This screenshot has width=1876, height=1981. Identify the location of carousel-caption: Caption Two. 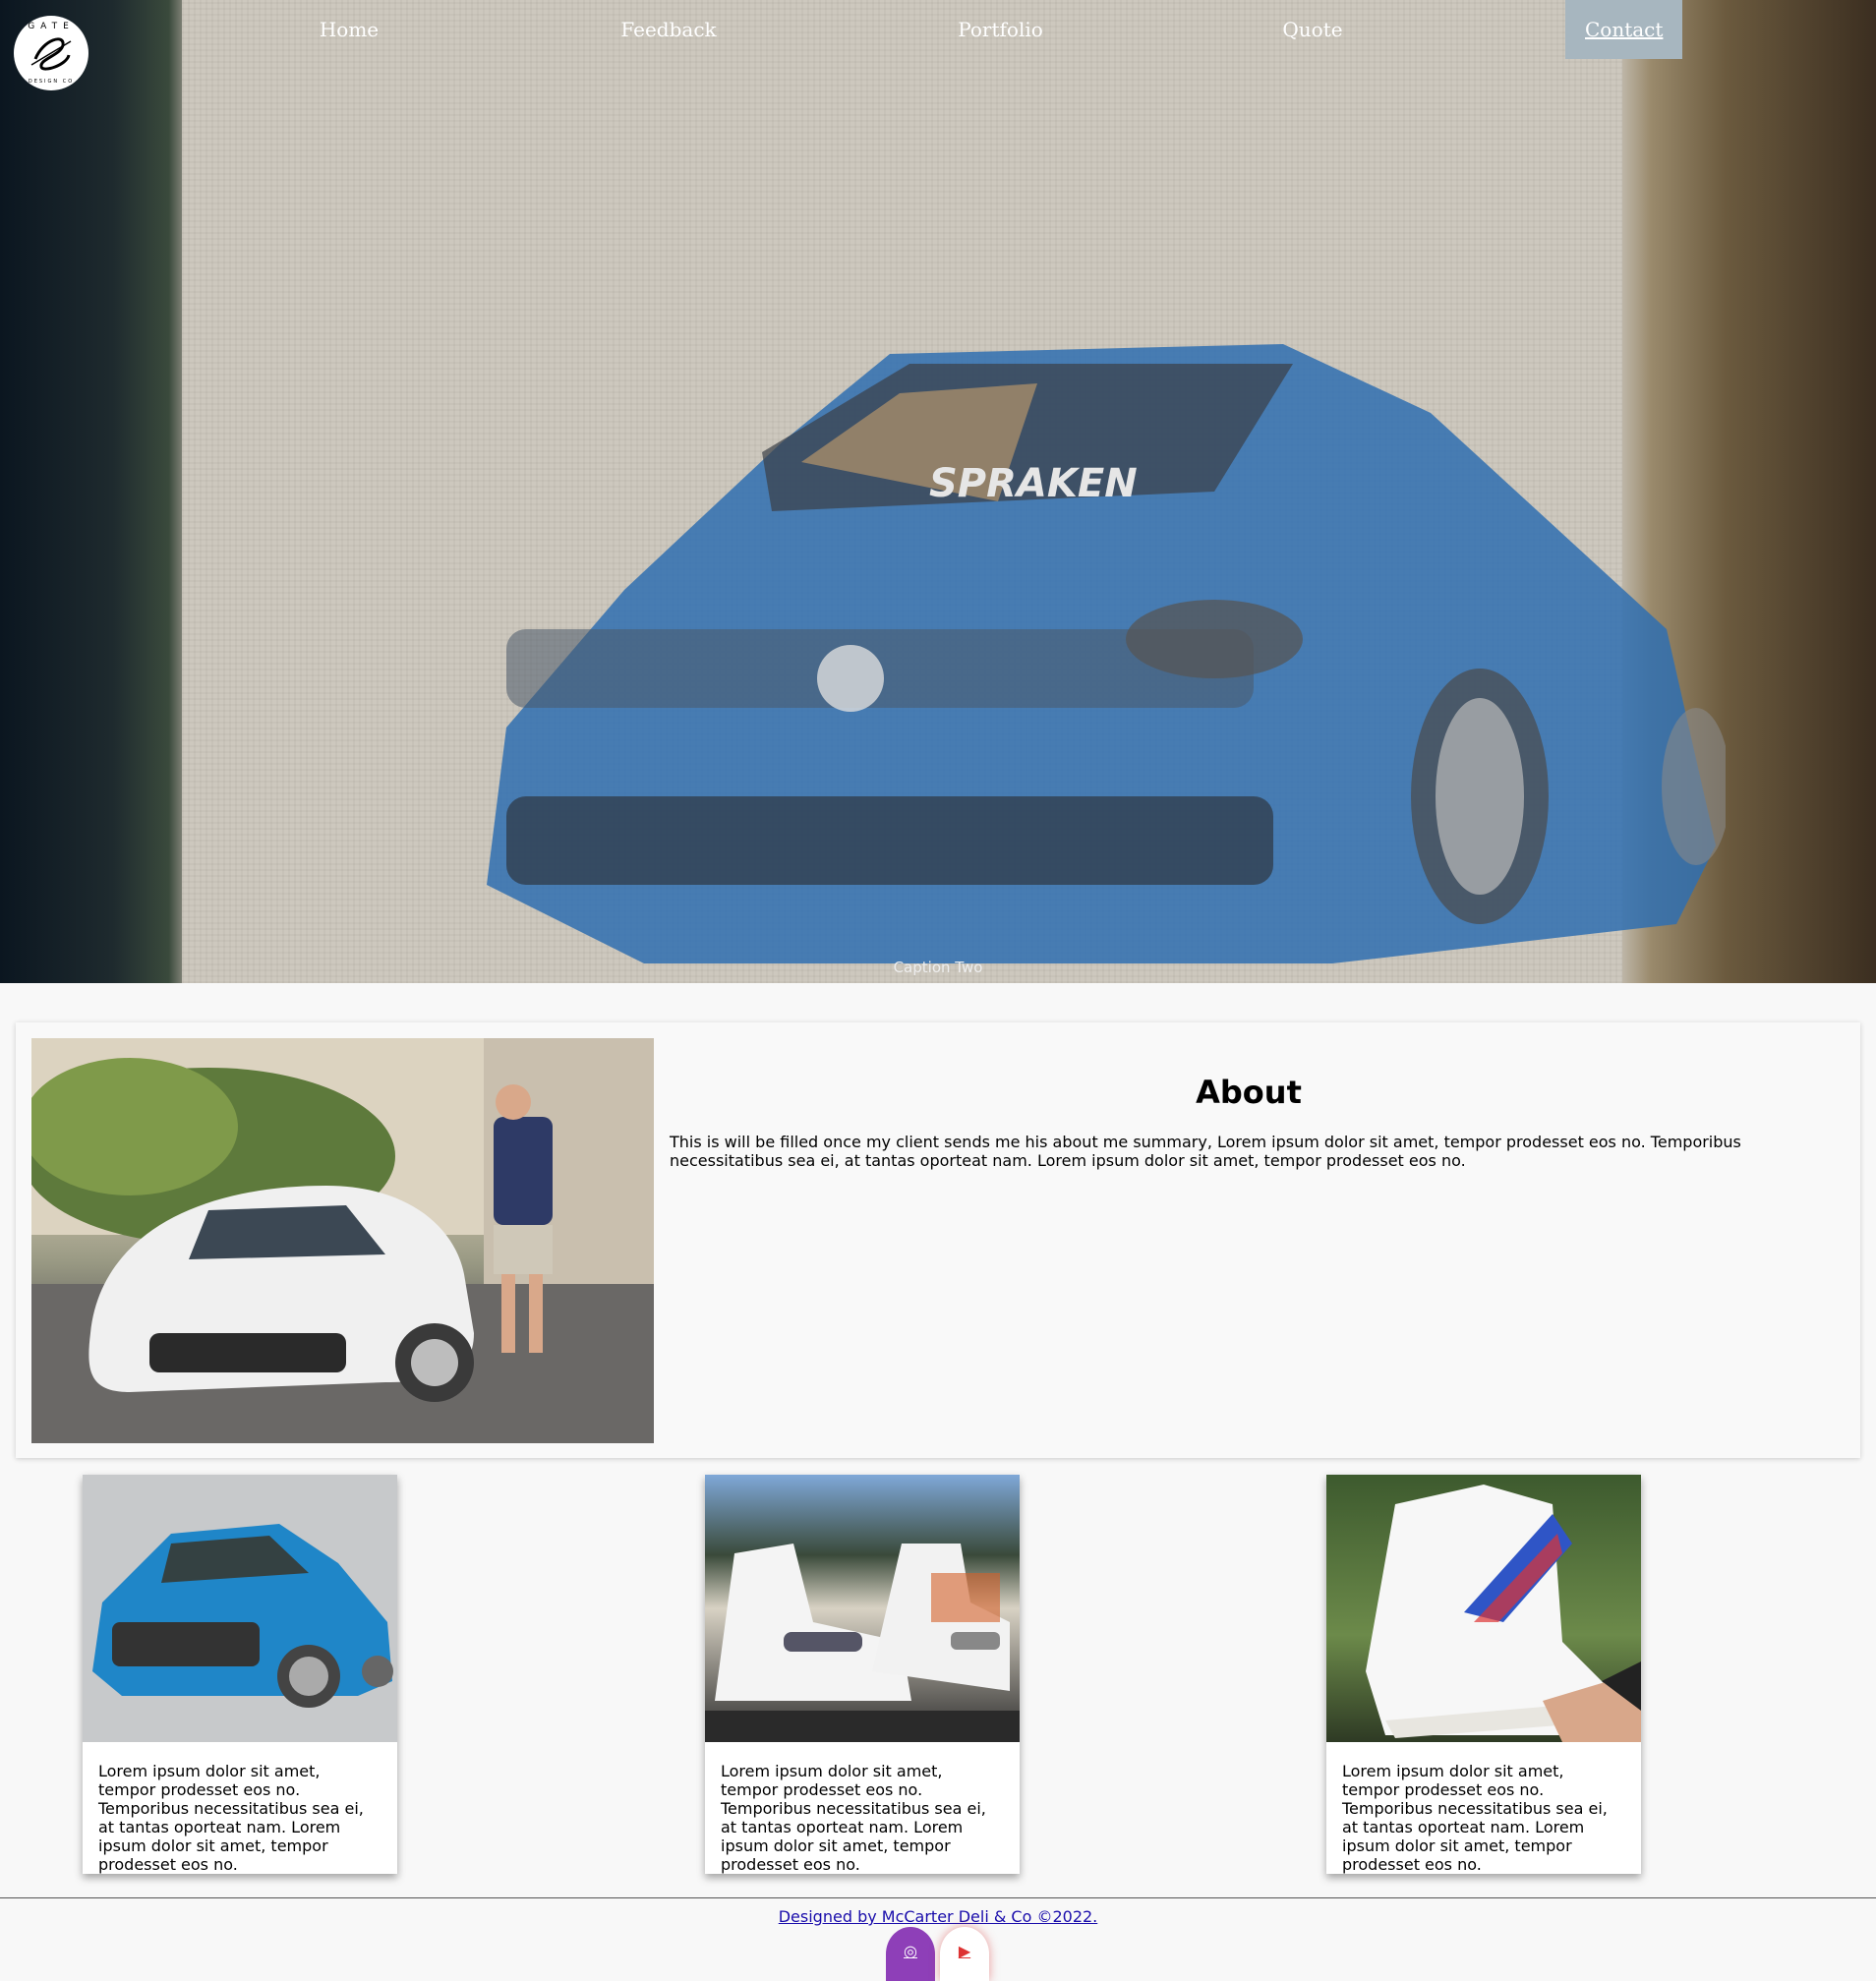
(938, 967).